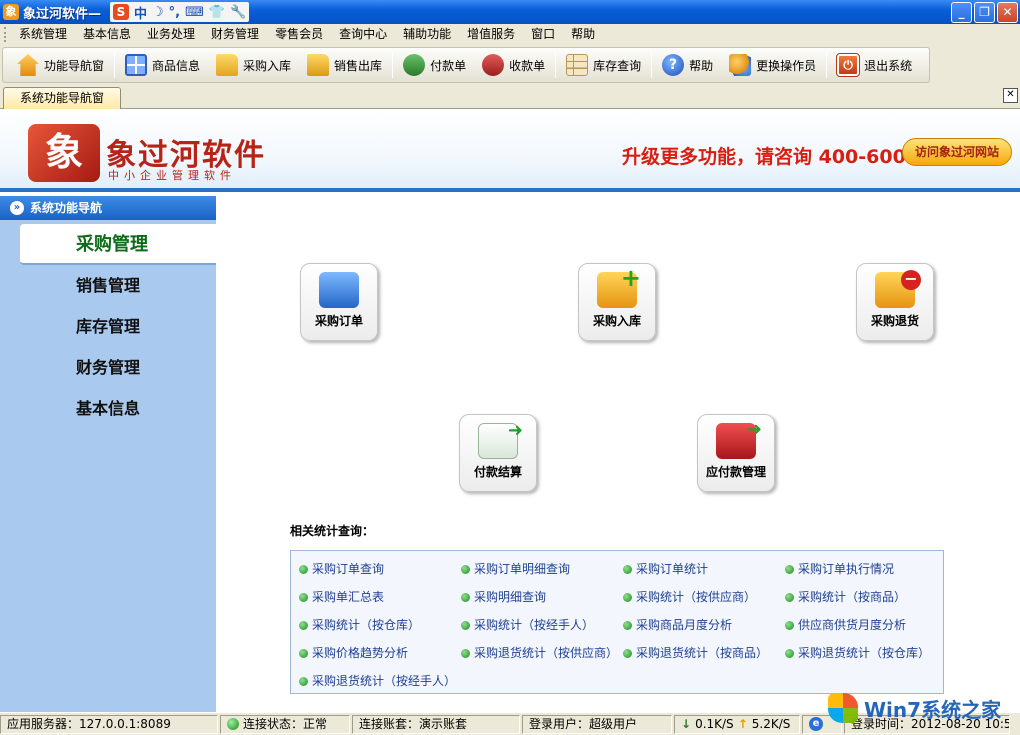 Image resolution: width=1020 pixels, height=735 pixels. Describe the element at coordinates (888, 65) in the screenshot. I see `exit-system-label: 退出系统` at that location.